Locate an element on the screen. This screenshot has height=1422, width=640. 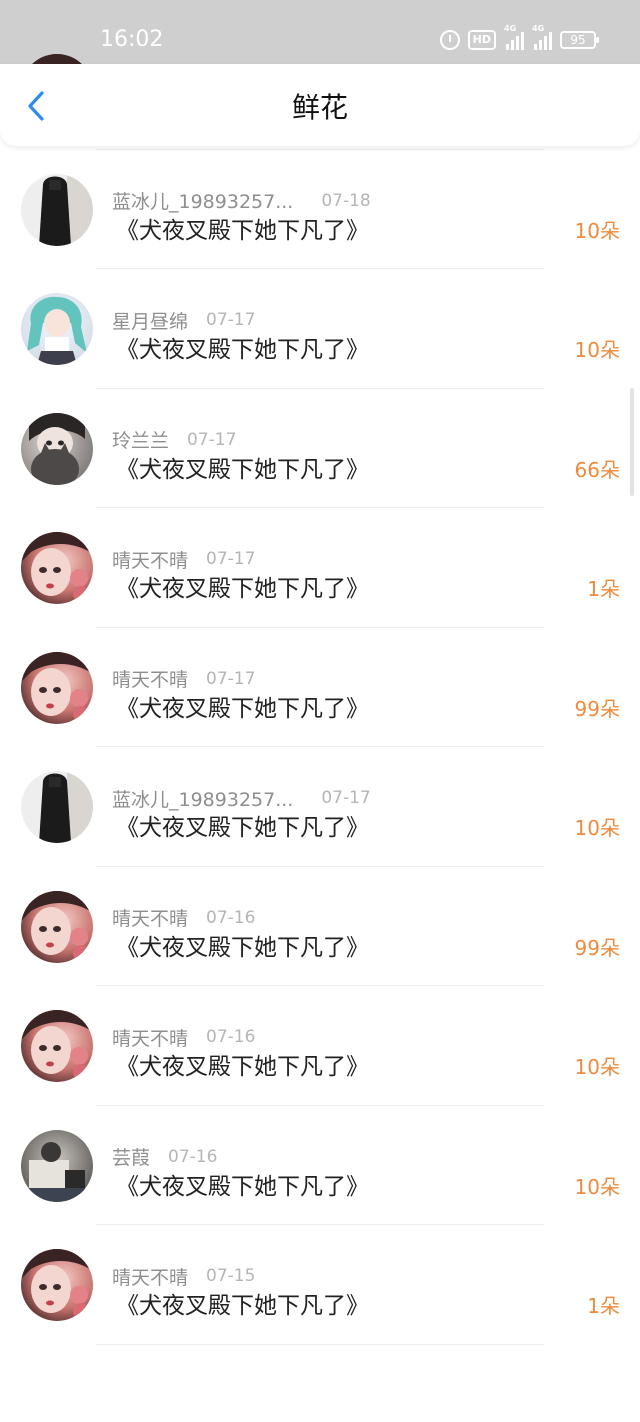
user-line: 蓝冰儿_19893257... 07-17 is located at coordinates (241, 798).